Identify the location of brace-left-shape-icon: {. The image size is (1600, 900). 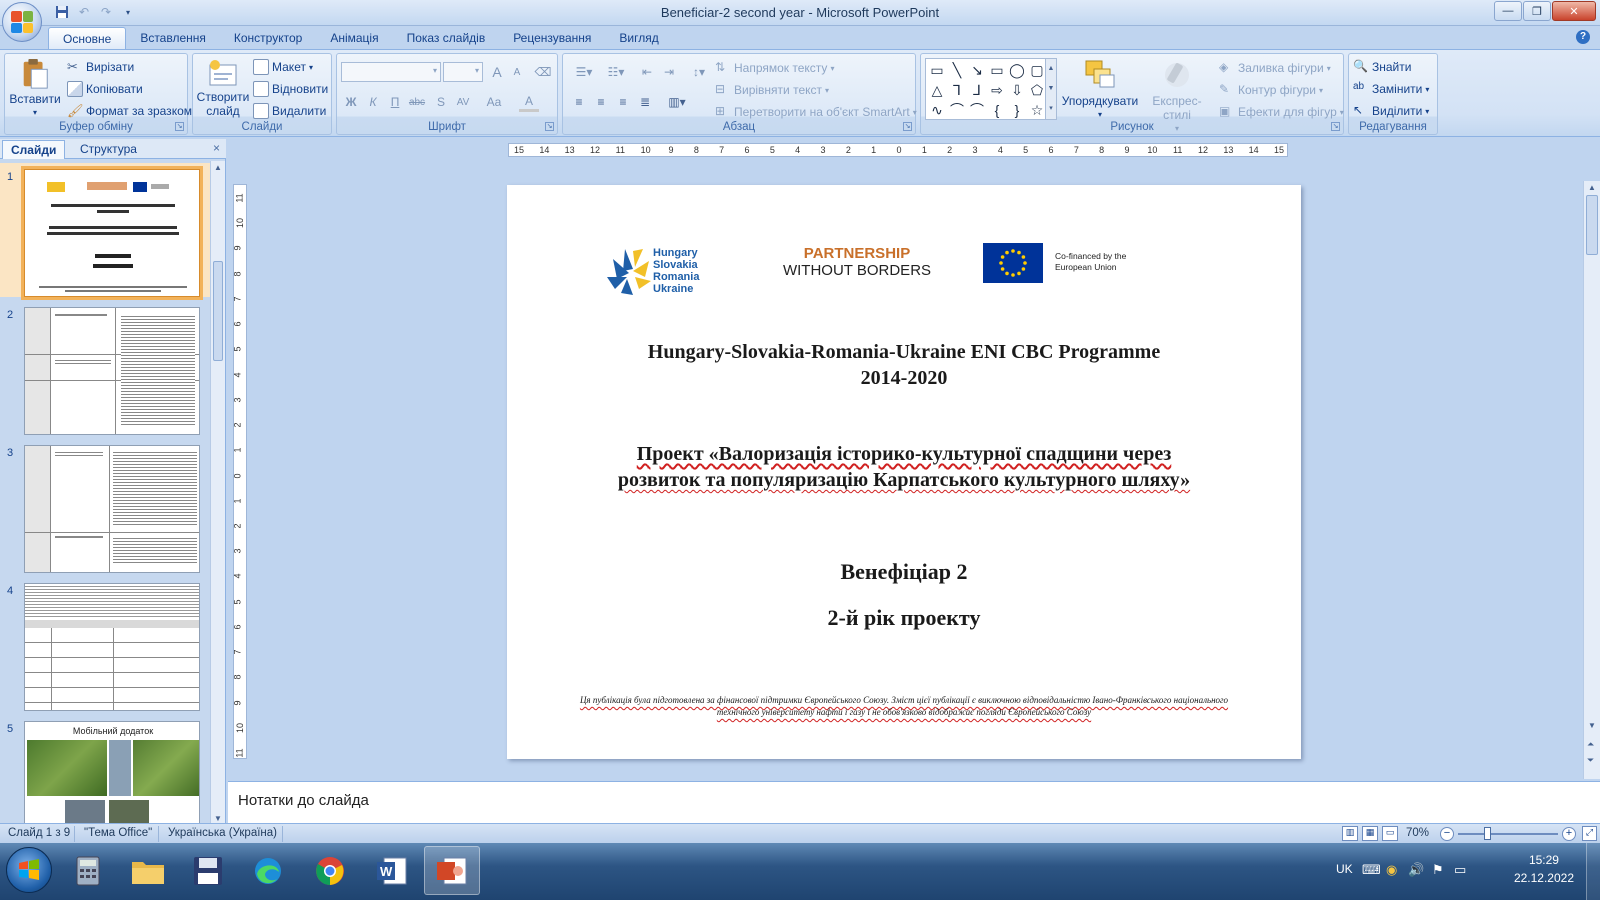
(997, 110).